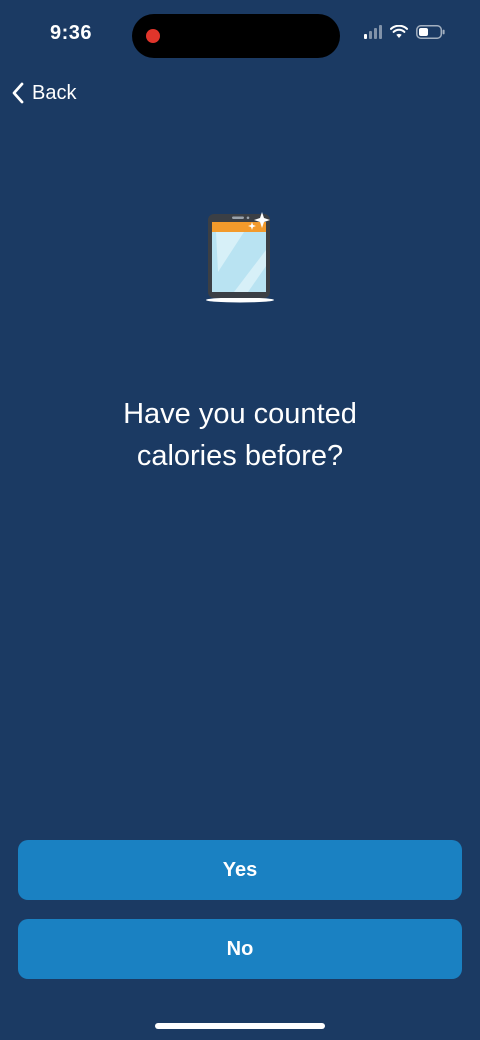 The width and height of the screenshot is (480, 1040). Describe the element at coordinates (18, 93) in the screenshot. I see `chevron-left-icon` at that location.